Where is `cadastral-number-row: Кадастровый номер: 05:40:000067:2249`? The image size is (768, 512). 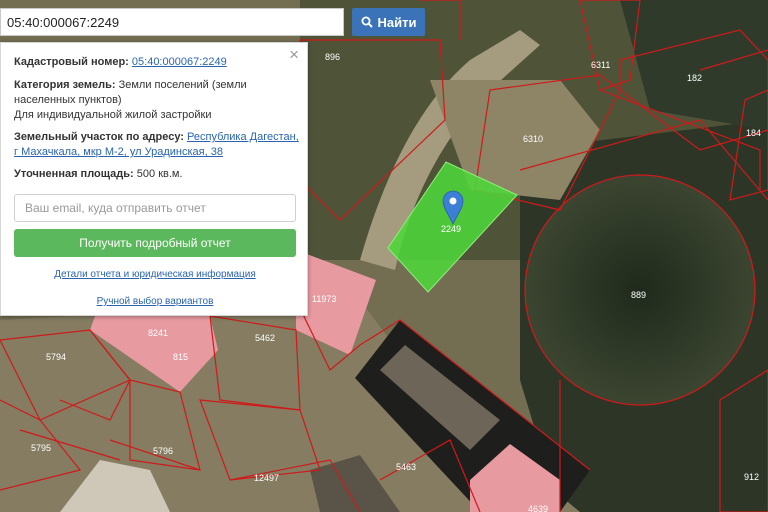
cadastral-number-row: Кадастровый номер: 05:40:000067:2249 is located at coordinates (156, 62).